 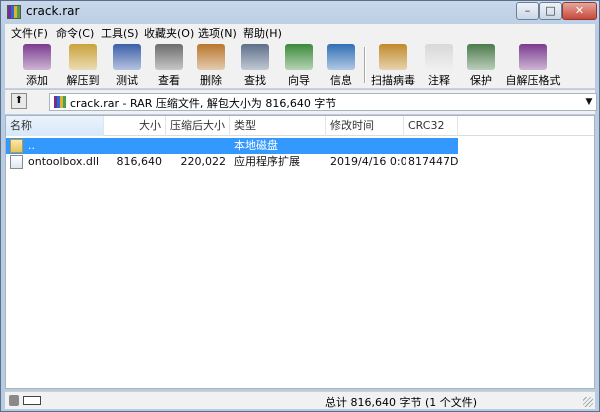 I want to click on cell-size: 816,640, so click(x=139, y=161).